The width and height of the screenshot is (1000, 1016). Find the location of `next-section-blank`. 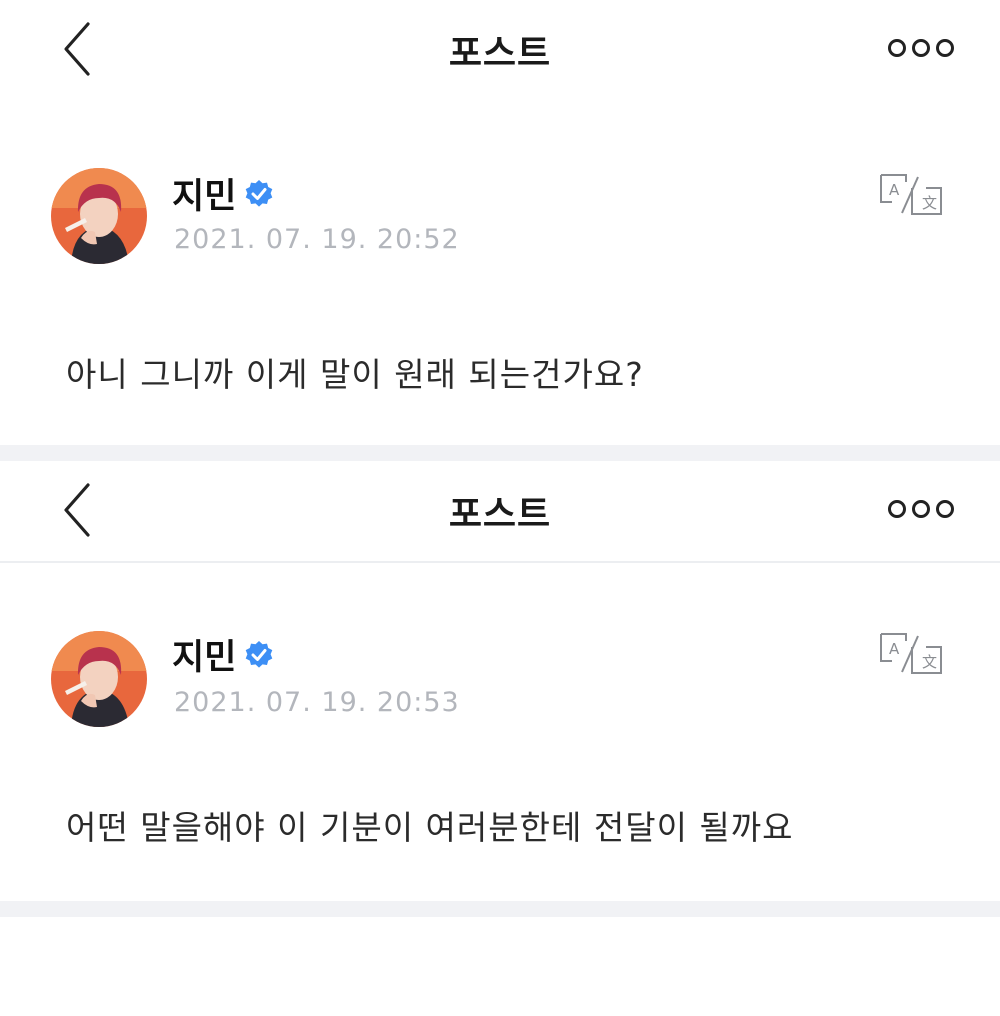

next-section-blank is located at coordinates (500, 966).